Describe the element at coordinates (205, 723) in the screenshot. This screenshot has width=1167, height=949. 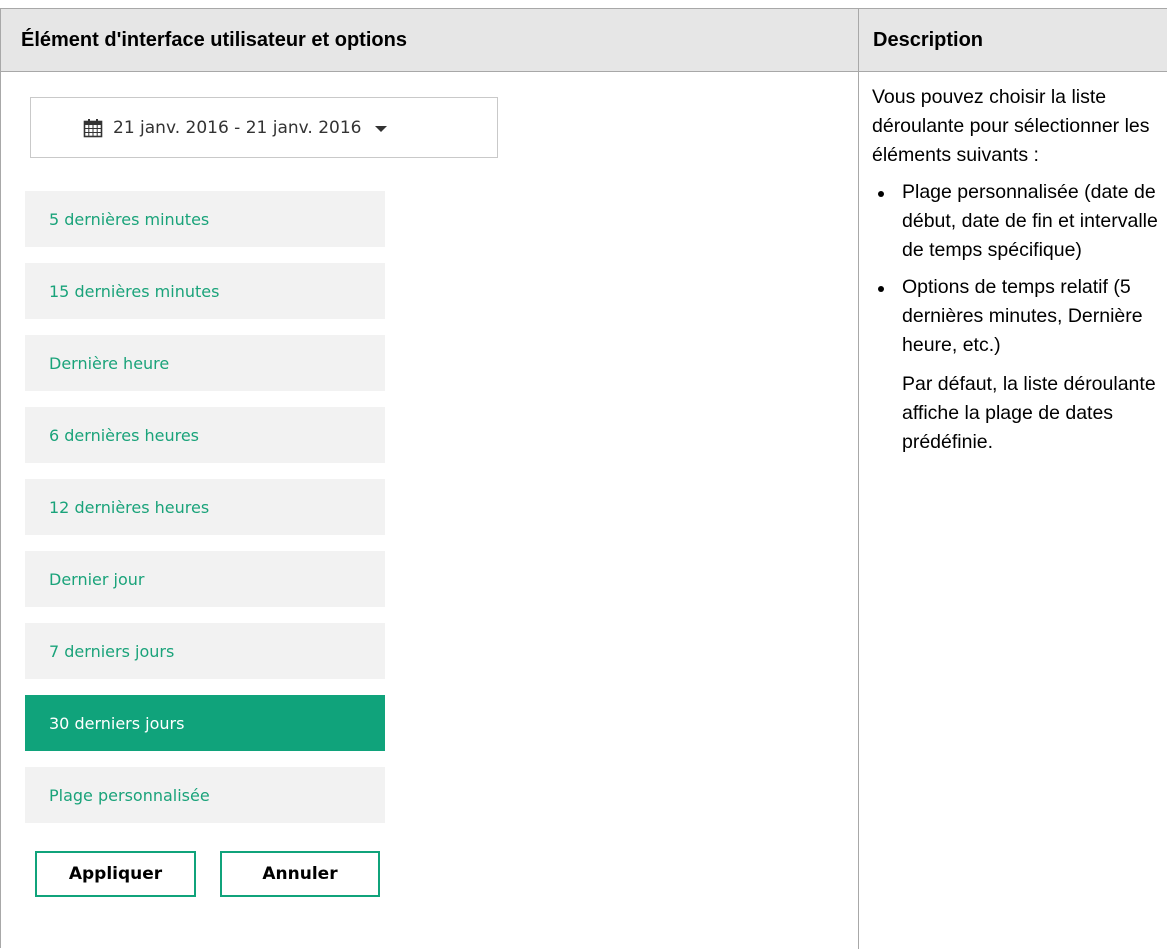
I see `range-option-30-days: 30 derniers jours` at that location.